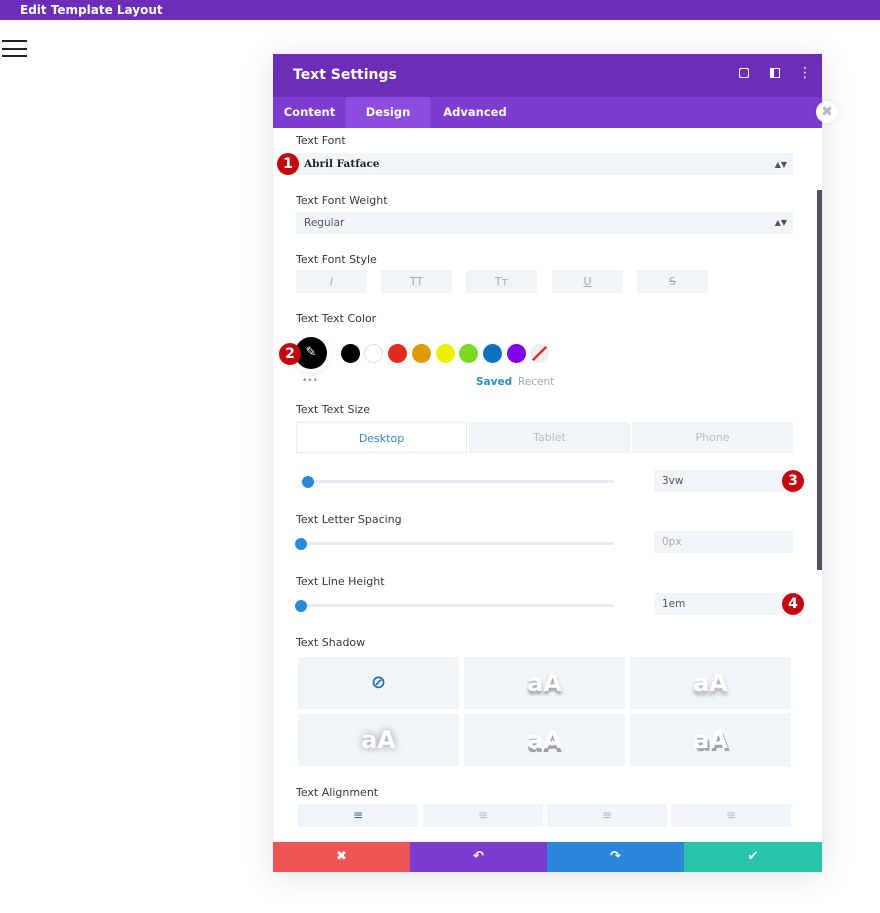  I want to click on capitalize-button: Tт, so click(501, 281).